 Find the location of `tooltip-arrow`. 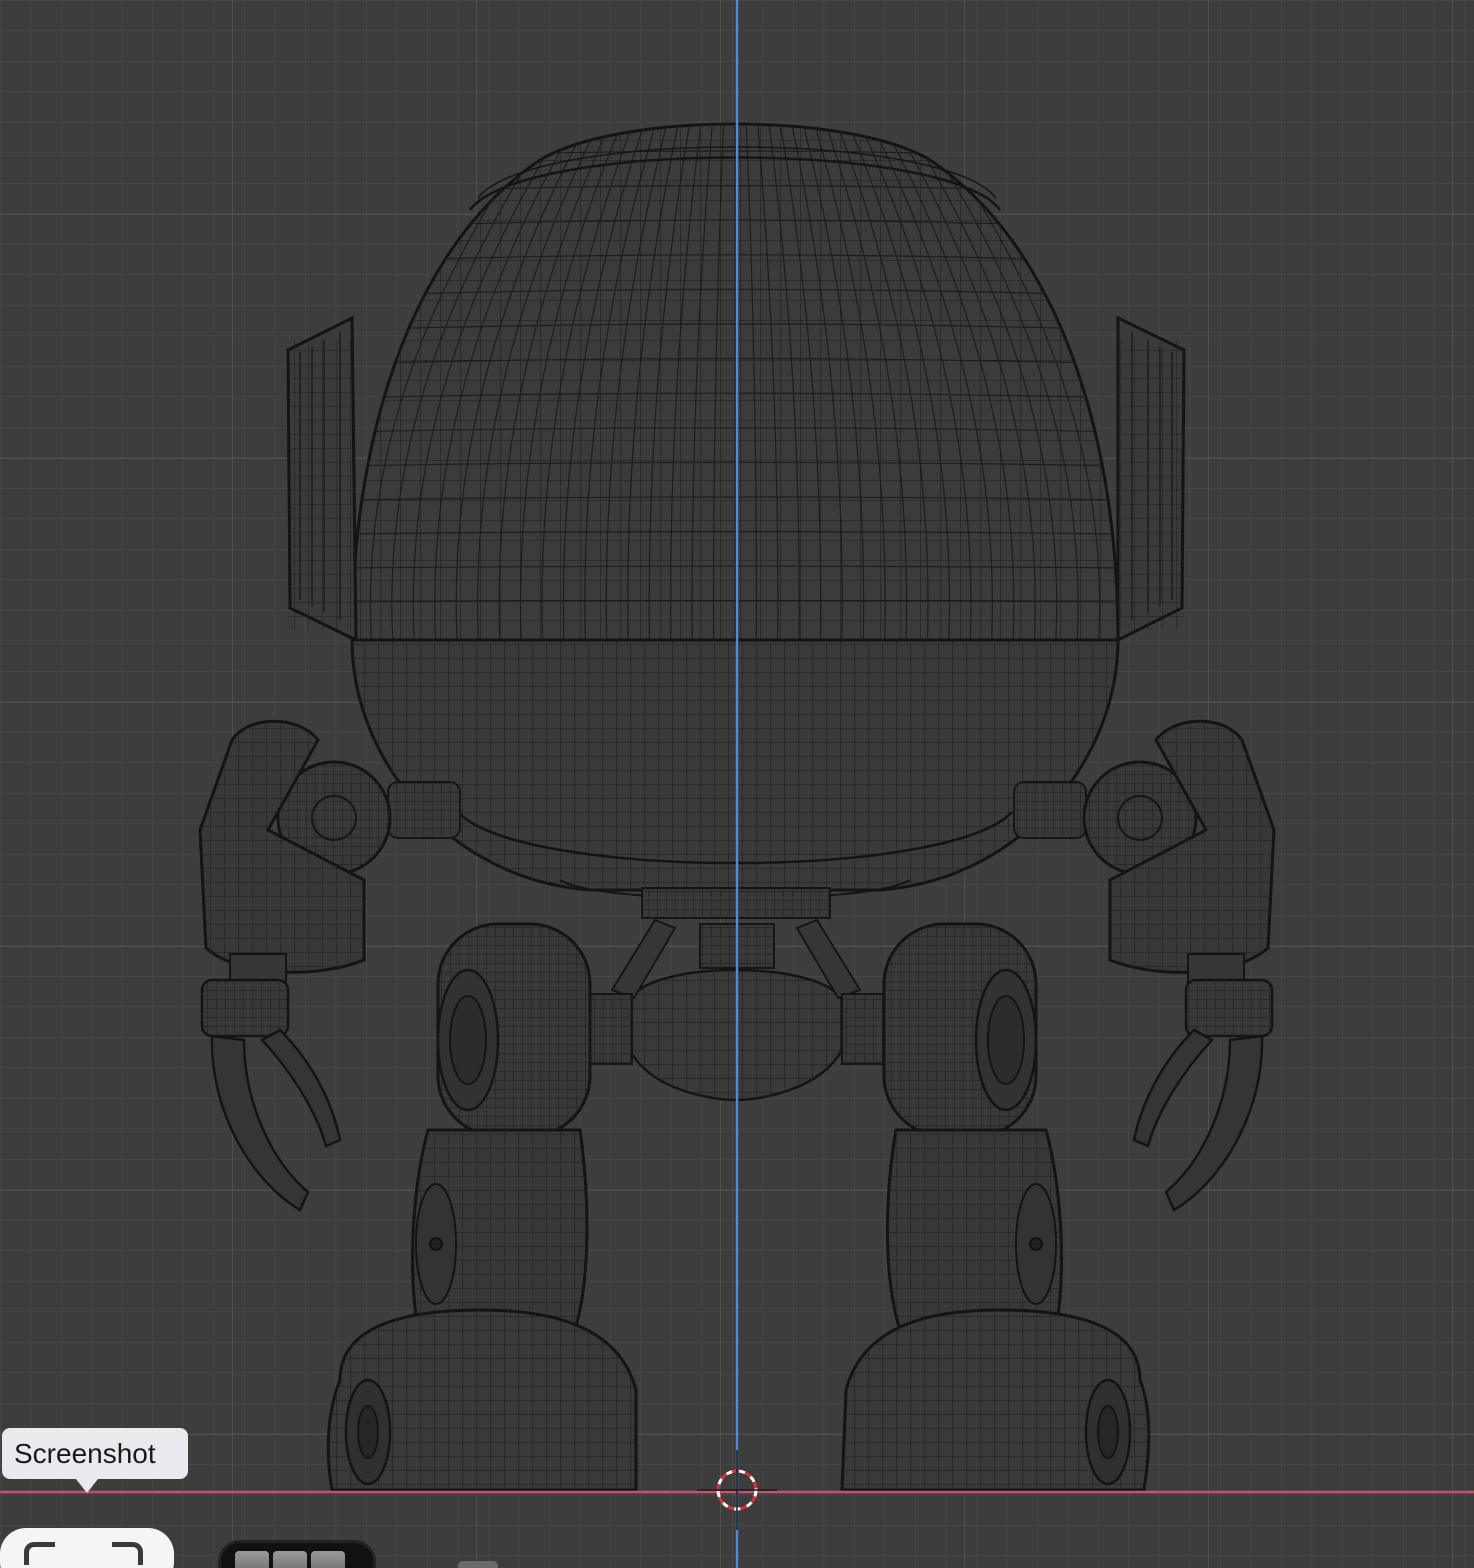

tooltip-arrow is located at coordinates (87, 1486).